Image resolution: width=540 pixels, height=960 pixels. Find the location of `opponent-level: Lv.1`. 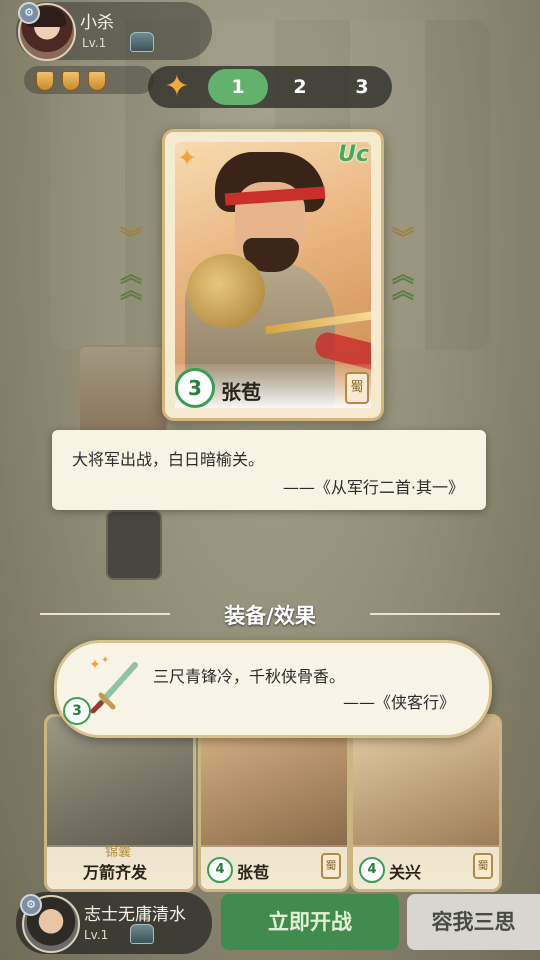

opponent-level: Lv.1 is located at coordinates (94, 43).